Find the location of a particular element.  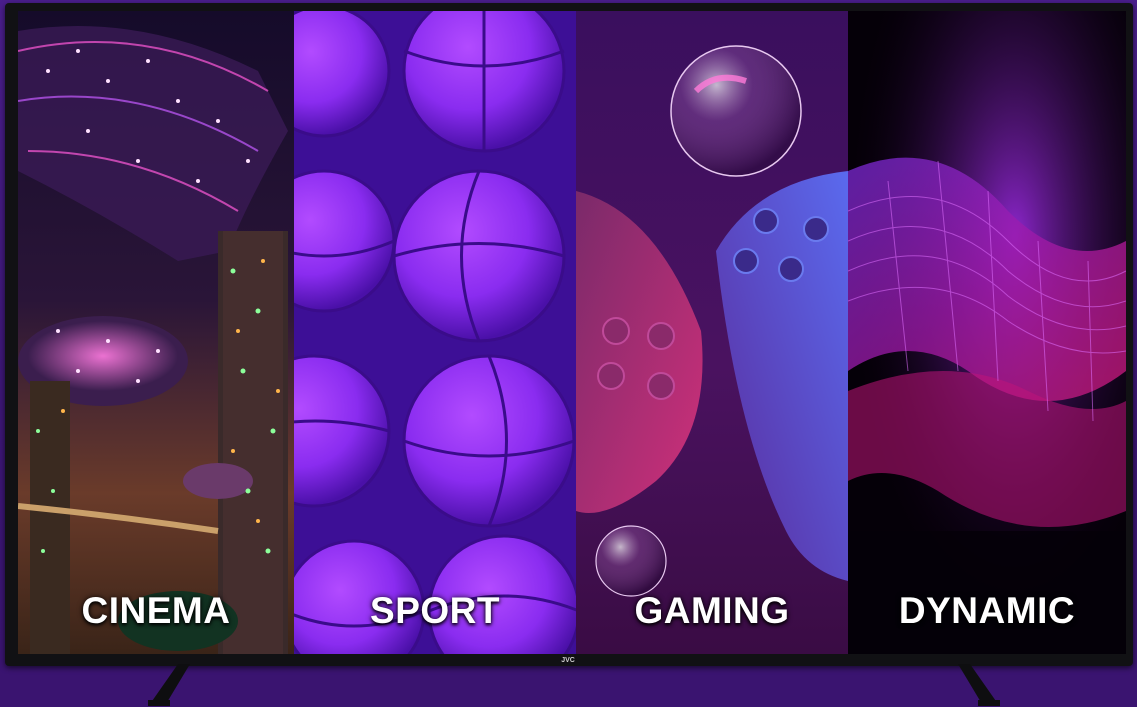

tv-stand-right is located at coordinates (979, 685).